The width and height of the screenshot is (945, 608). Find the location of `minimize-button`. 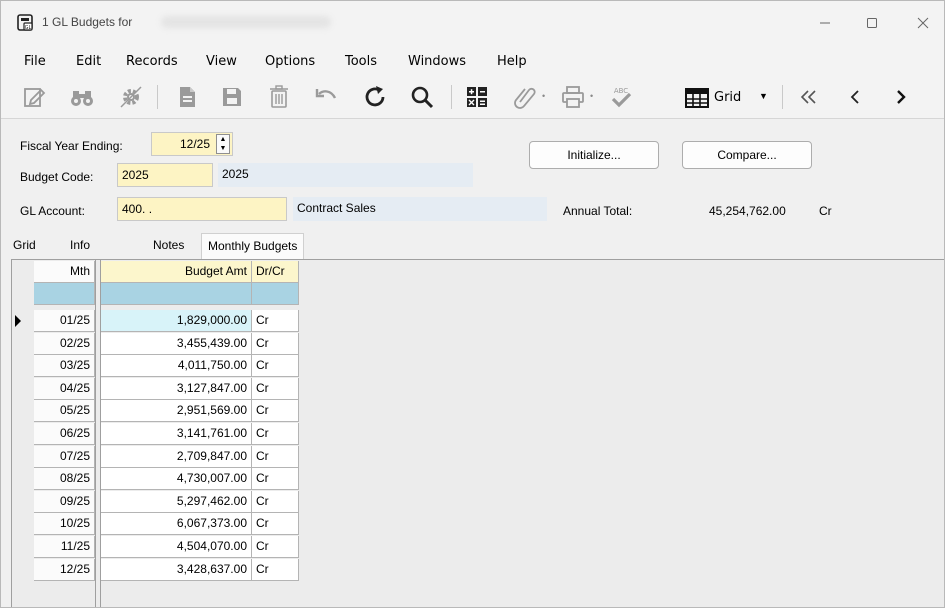

minimize-button is located at coordinates (825, 23).